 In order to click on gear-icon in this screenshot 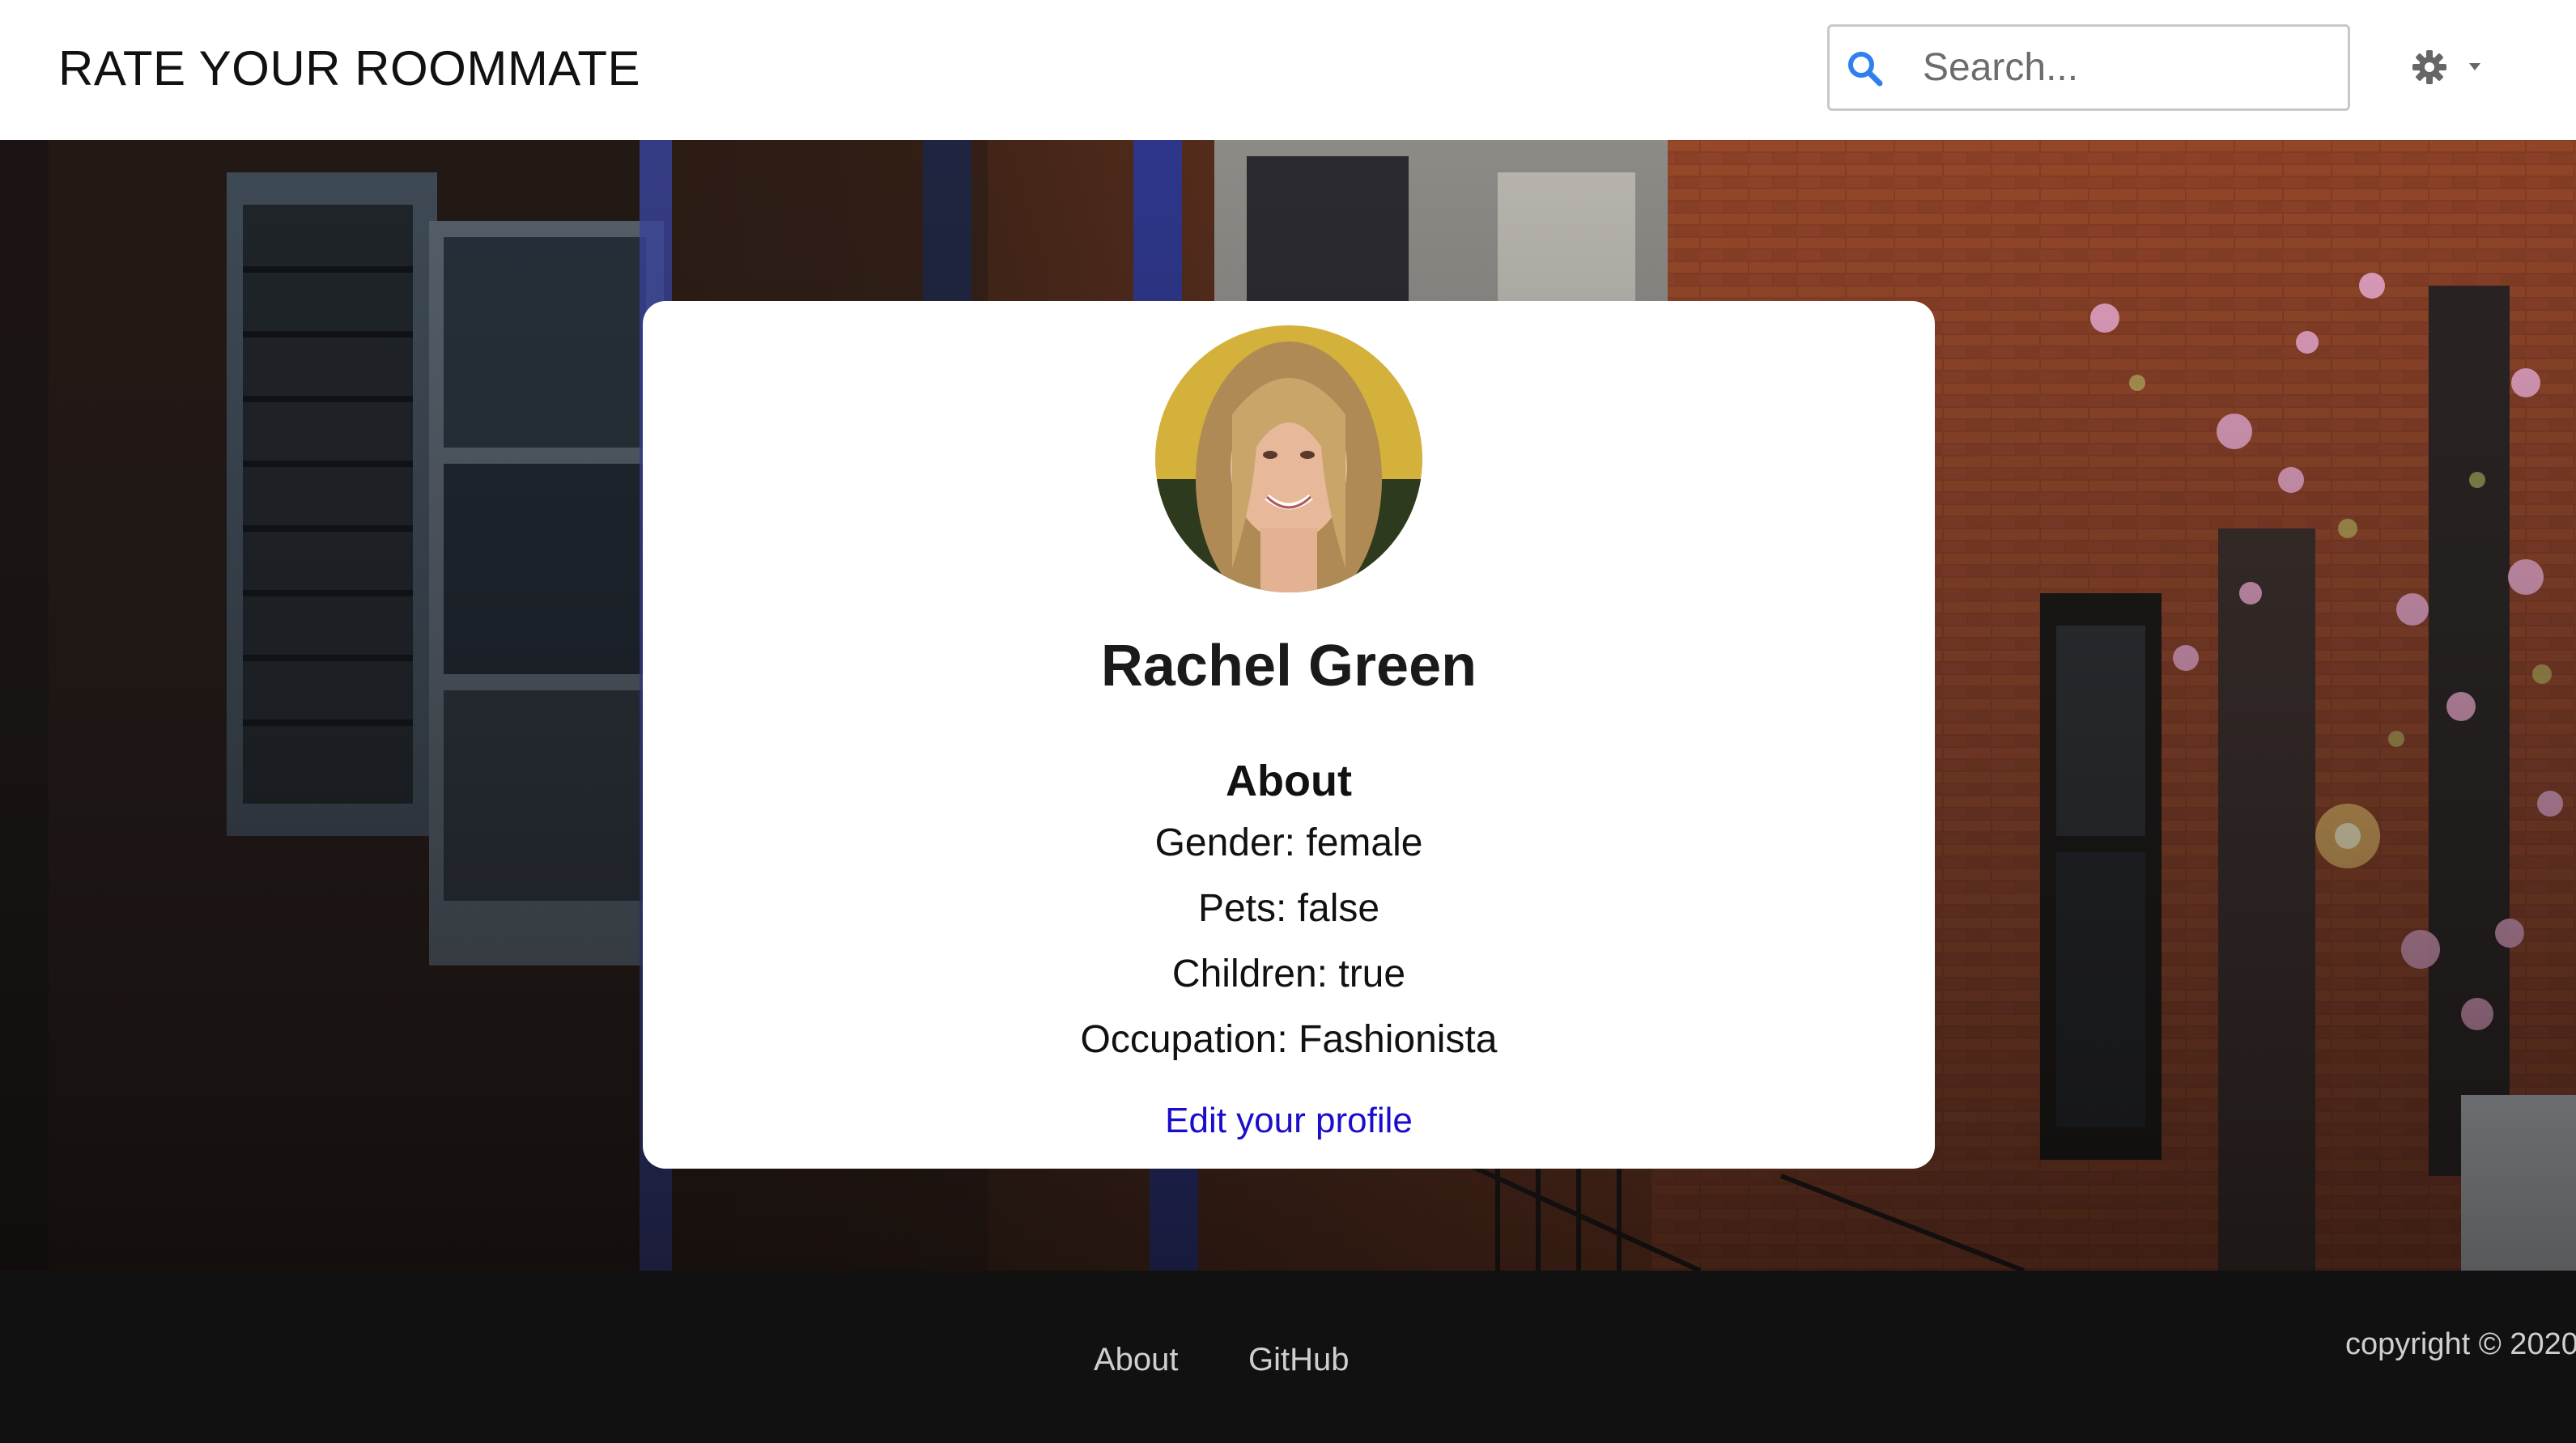, I will do `click(2429, 67)`.